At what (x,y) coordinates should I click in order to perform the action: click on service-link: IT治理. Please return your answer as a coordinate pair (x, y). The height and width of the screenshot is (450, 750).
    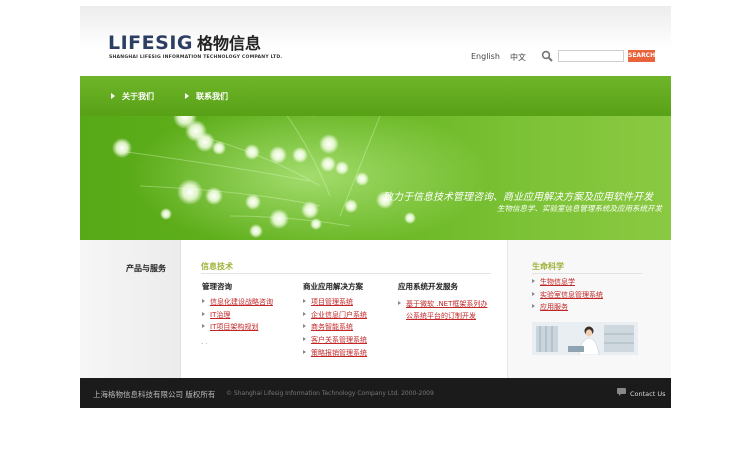
    Looking at the image, I should click on (237, 316).